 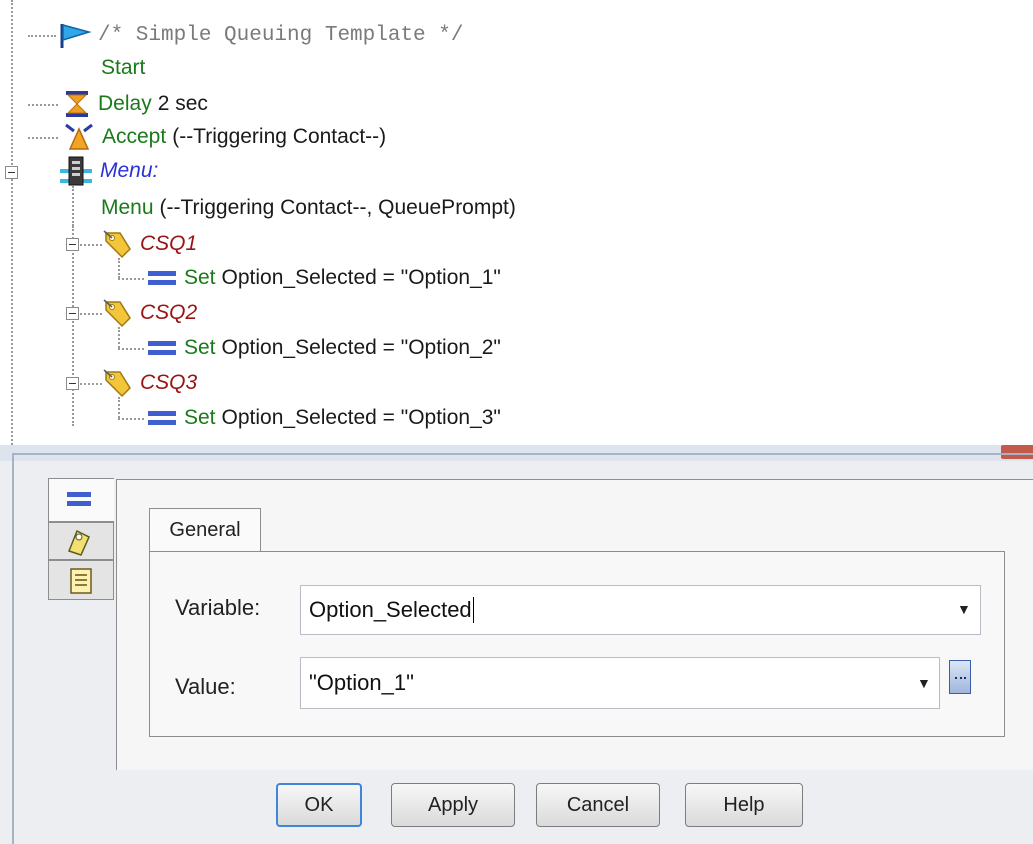 I want to click on value-label: Value:, so click(x=205, y=686).